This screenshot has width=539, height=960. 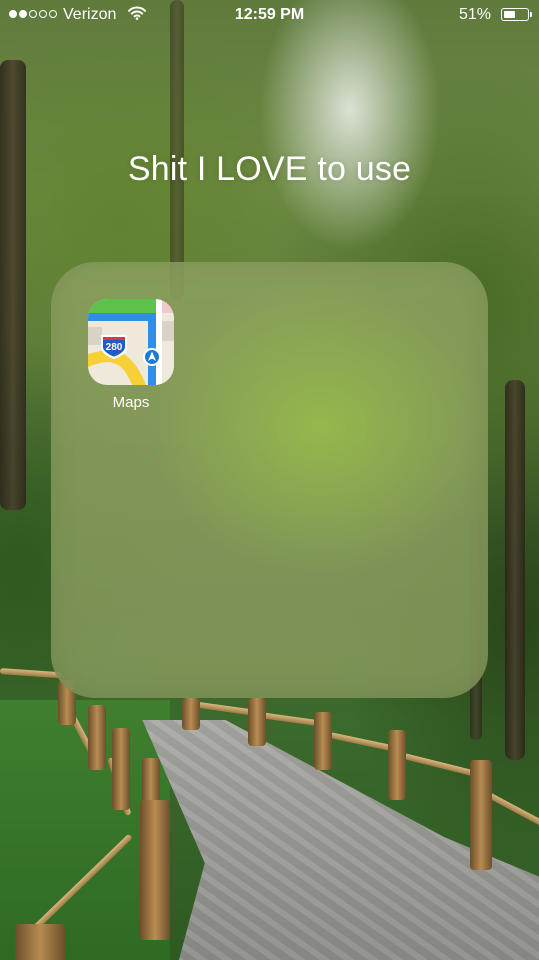 What do you see at coordinates (269, 169) in the screenshot?
I see `folder-title: Shit I LOVE to use` at bounding box center [269, 169].